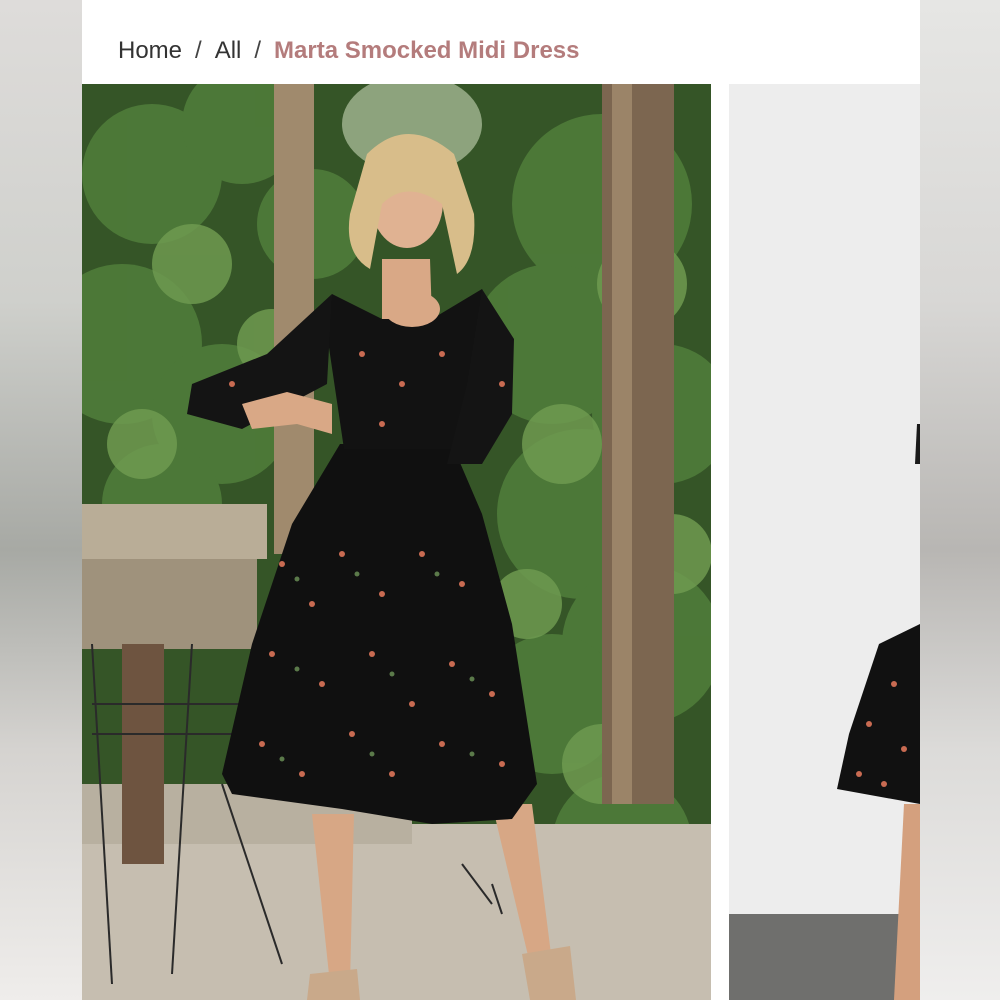  Describe the element at coordinates (228, 51) in the screenshot. I see `breadcrumb-all-link: All` at that location.